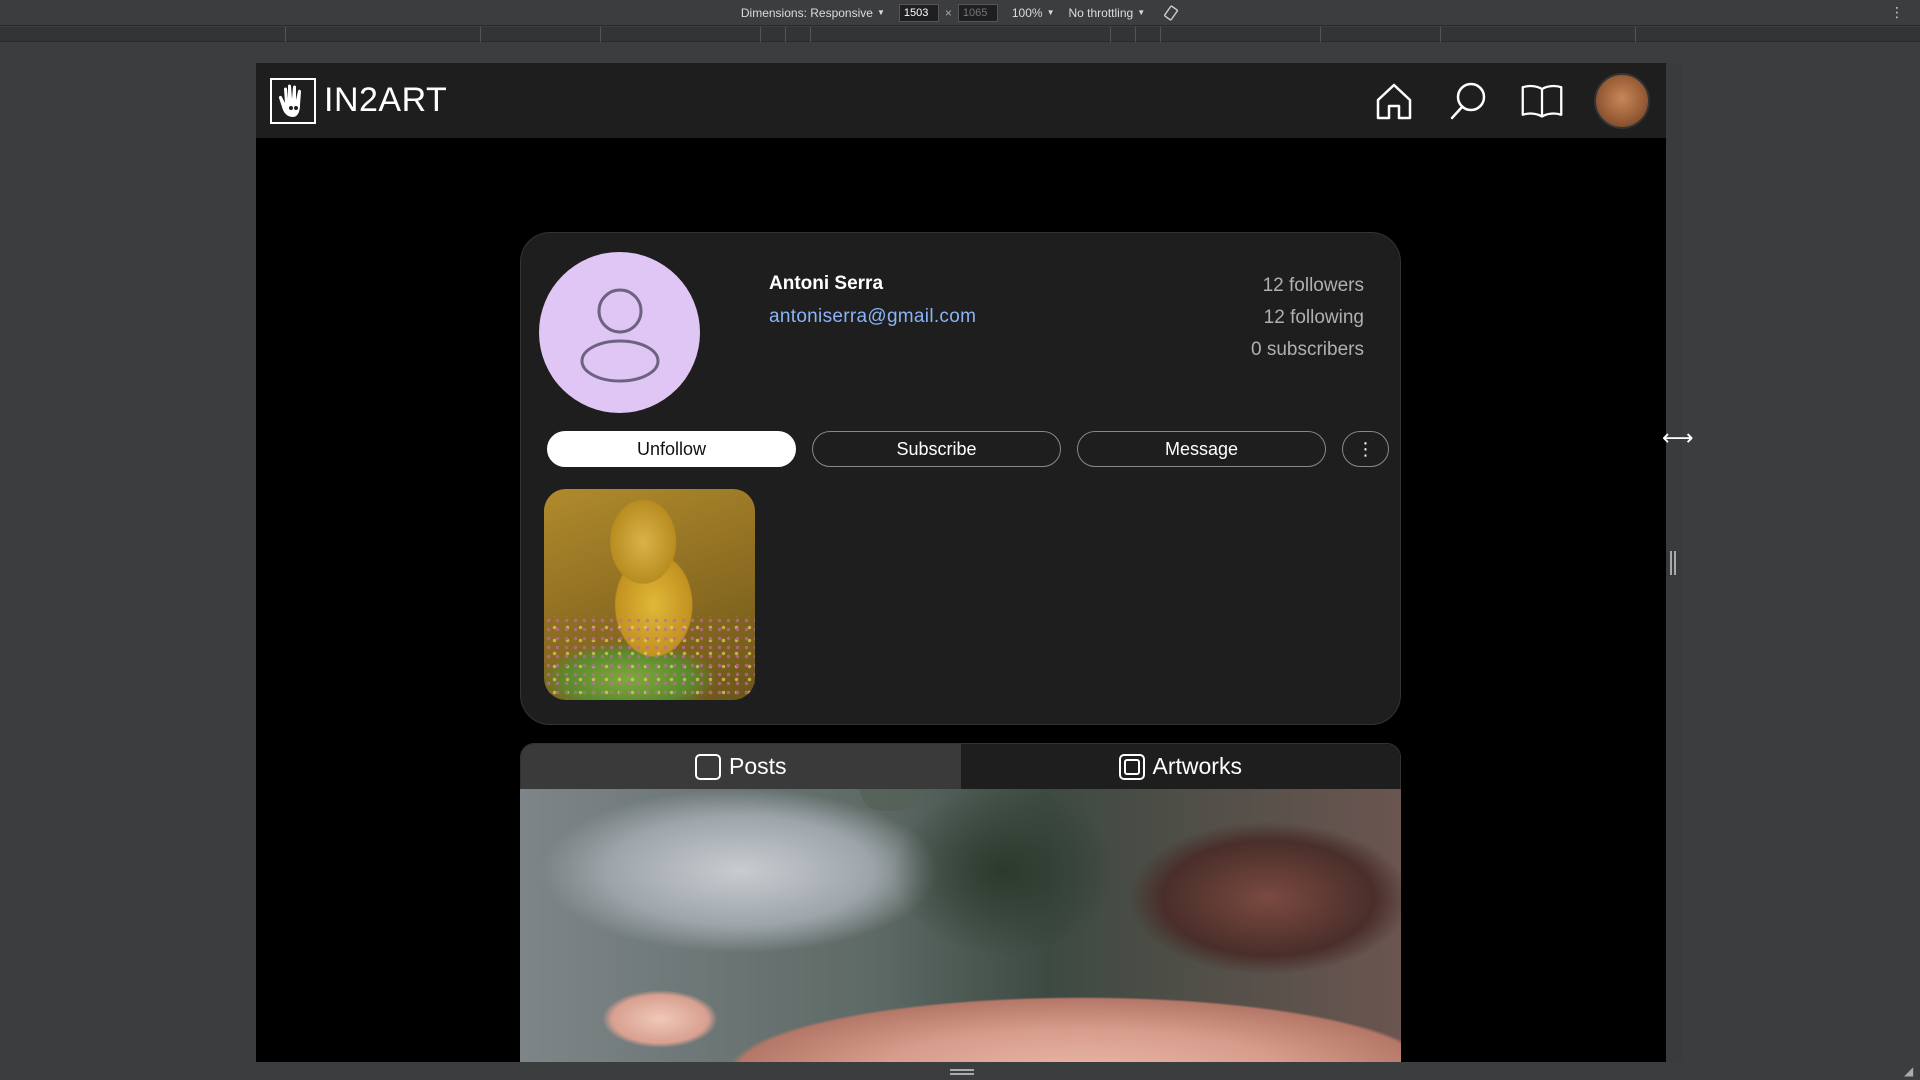 The height and width of the screenshot is (1080, 1920). I want to click on top-nav, so click(1511, 101).